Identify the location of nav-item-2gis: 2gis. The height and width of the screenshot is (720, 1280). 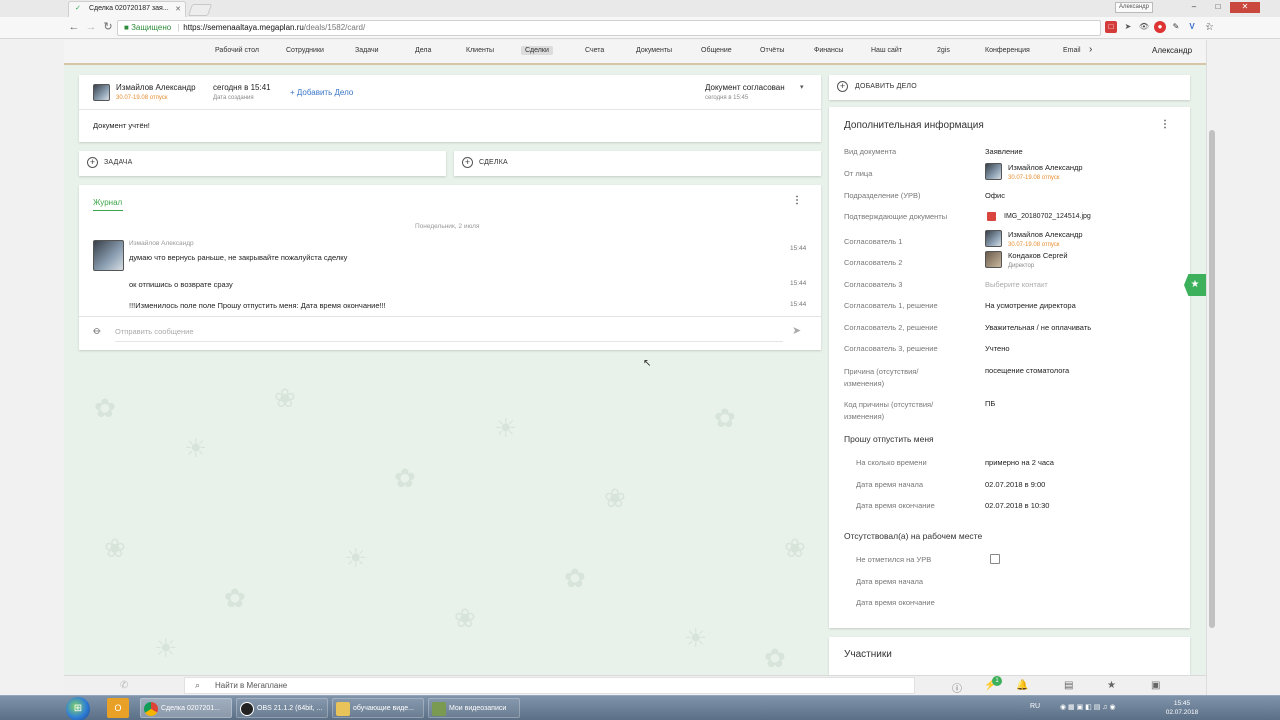
(943, 50).